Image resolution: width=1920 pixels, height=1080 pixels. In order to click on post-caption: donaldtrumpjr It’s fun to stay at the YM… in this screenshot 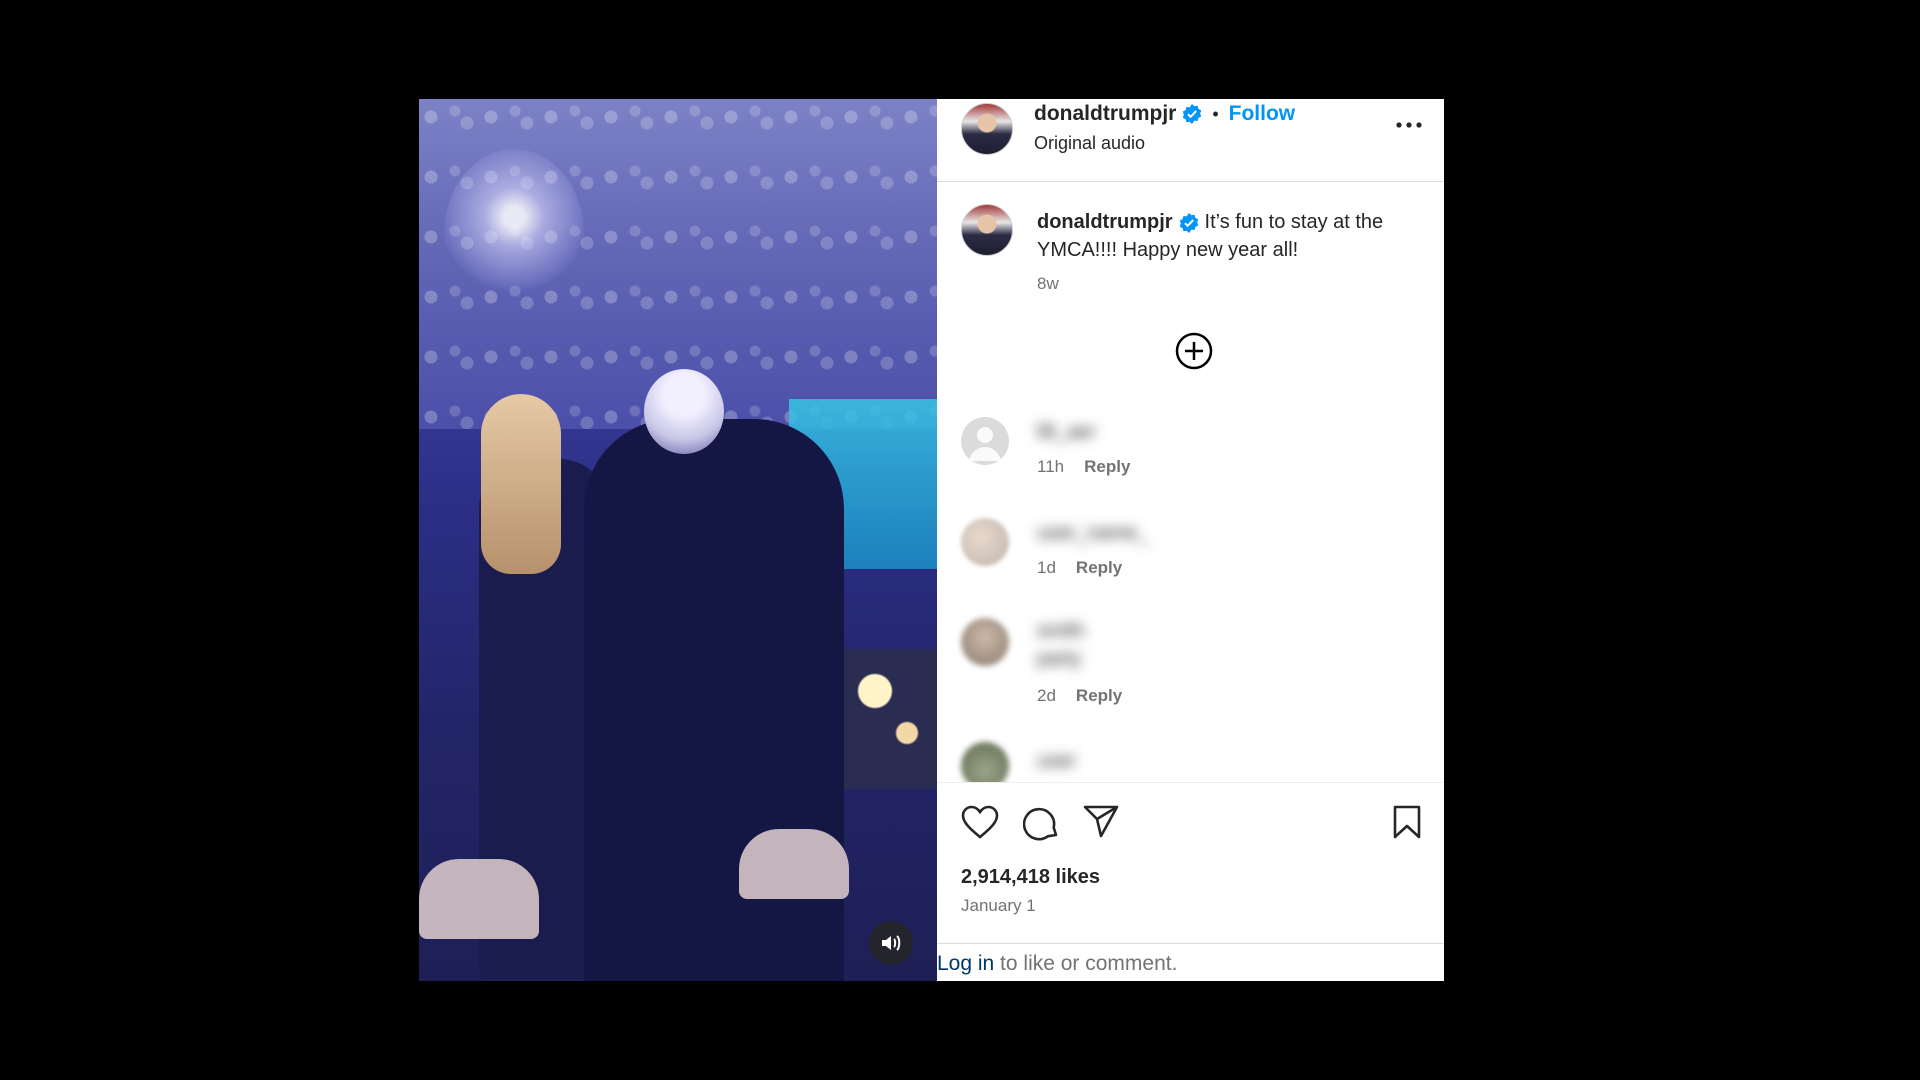, I will do `click(1227, 236)`.